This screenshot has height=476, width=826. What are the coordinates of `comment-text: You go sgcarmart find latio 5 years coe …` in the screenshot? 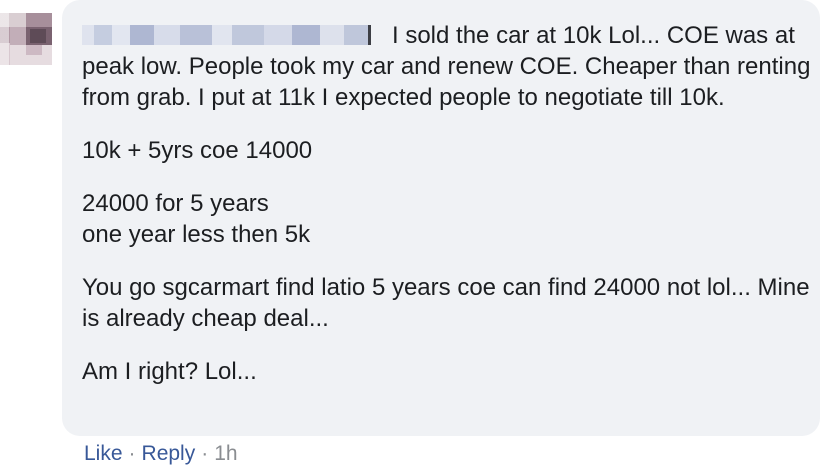 It's located at (446, 303).